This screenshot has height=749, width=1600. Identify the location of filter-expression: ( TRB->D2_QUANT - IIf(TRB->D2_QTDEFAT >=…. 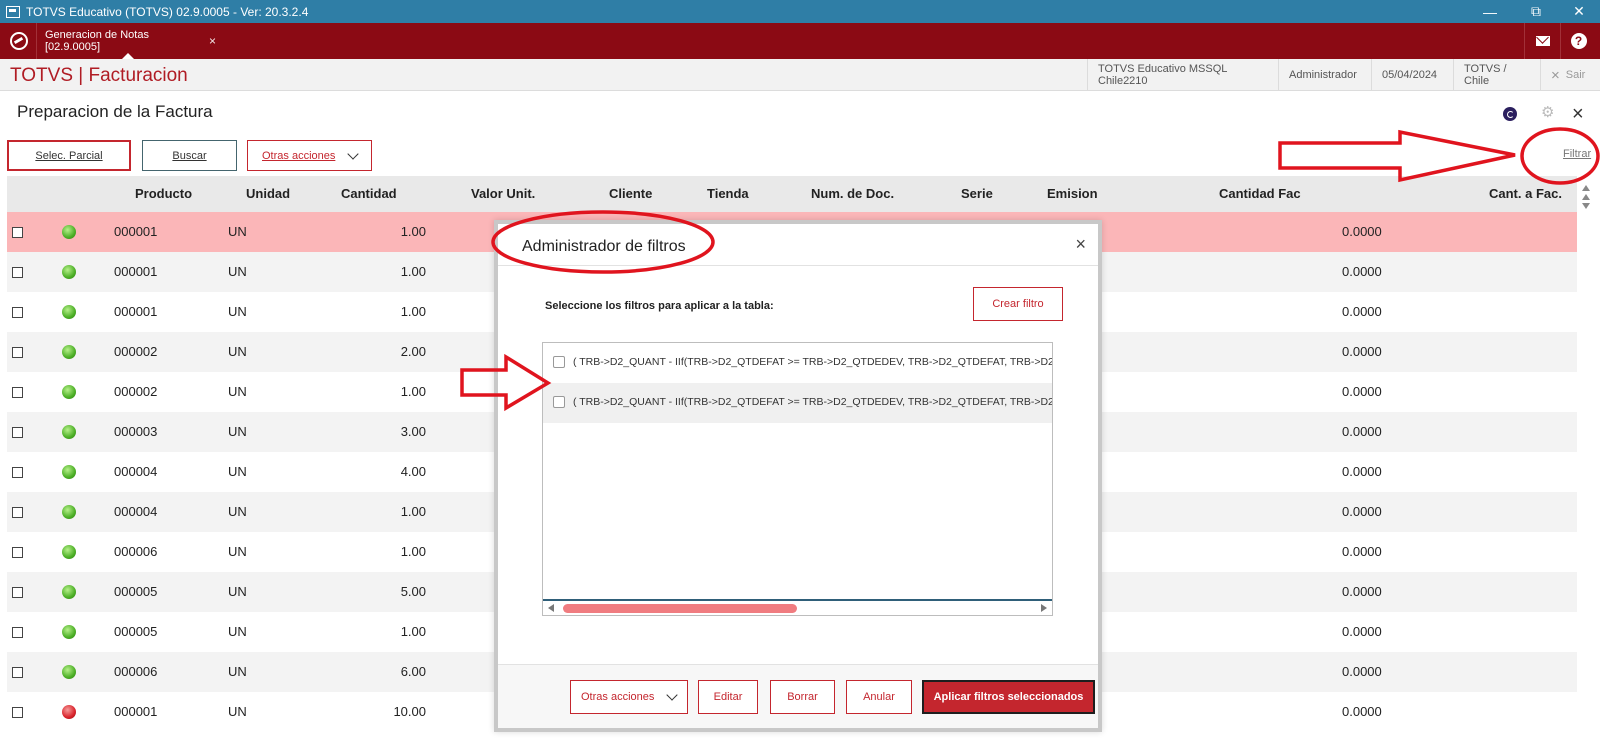
(812, 402).